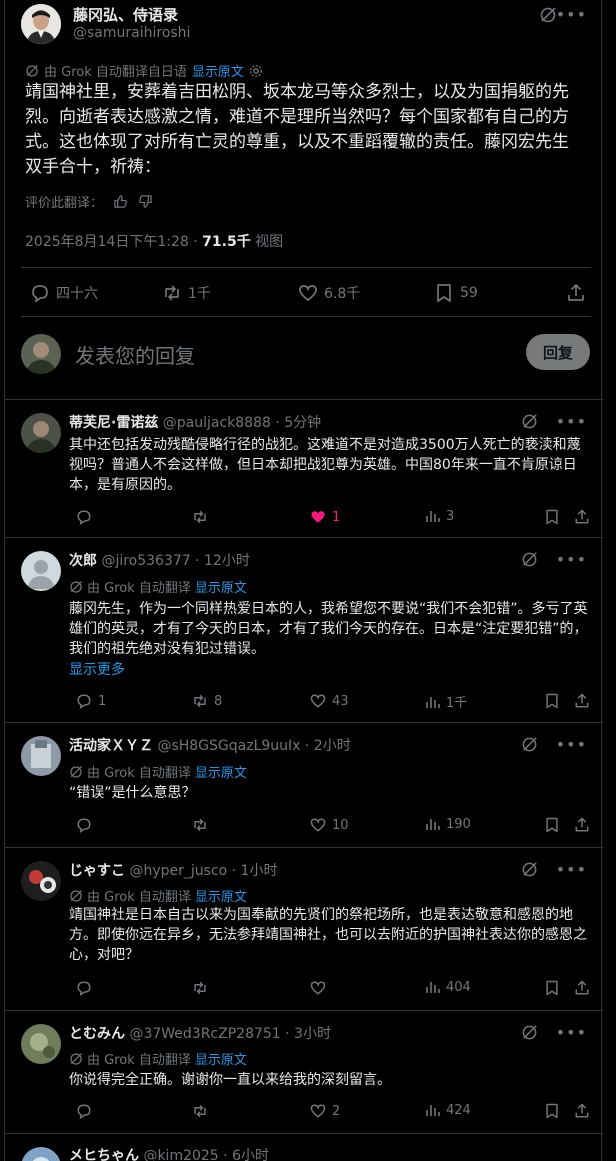 The height and width of the screenshot is (1161, 616). I want to click on reply-author-handle: @37Wed3RcZP28751, so click(204, 1034).